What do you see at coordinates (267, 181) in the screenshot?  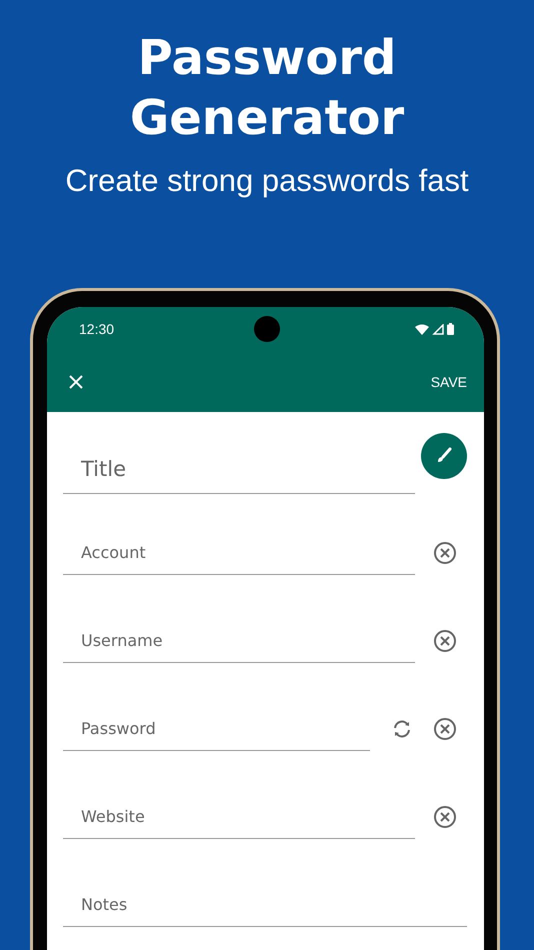 I see `subheadline: Create strong passwords fast` at bounding box center [267, 181].